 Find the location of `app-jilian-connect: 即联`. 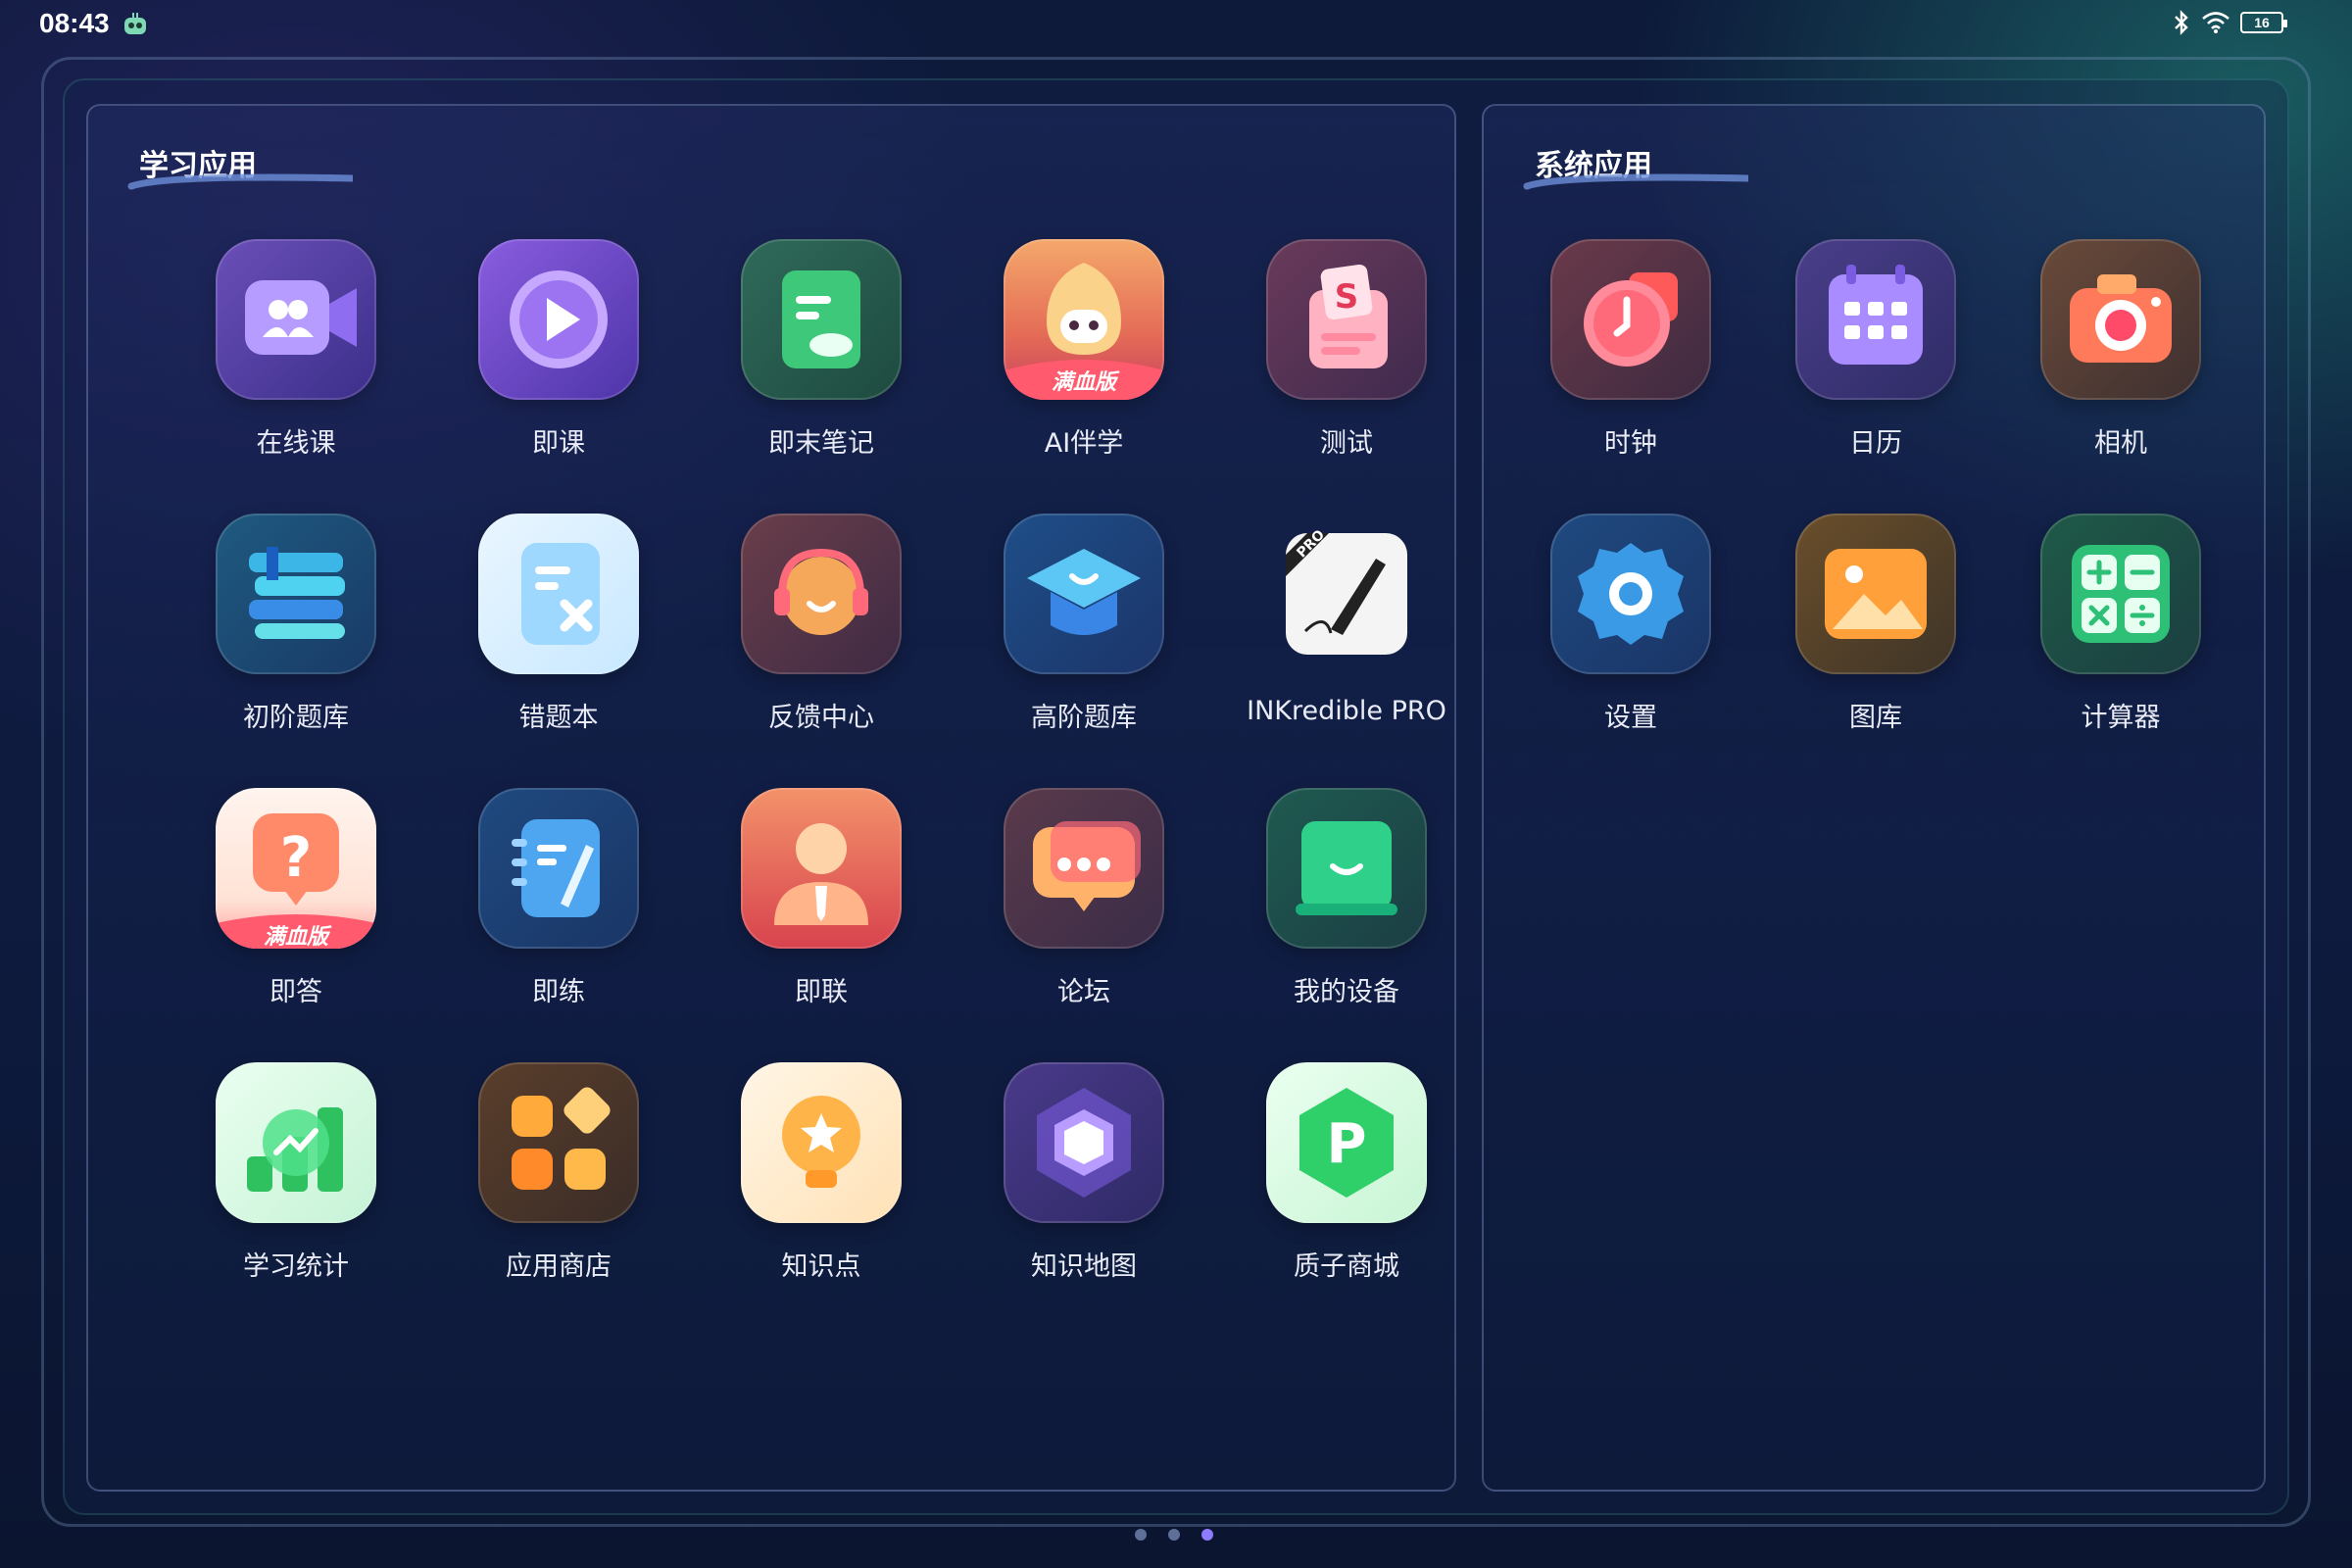

app-jilian-connect: 即联 is located at coordinates (809, 905).